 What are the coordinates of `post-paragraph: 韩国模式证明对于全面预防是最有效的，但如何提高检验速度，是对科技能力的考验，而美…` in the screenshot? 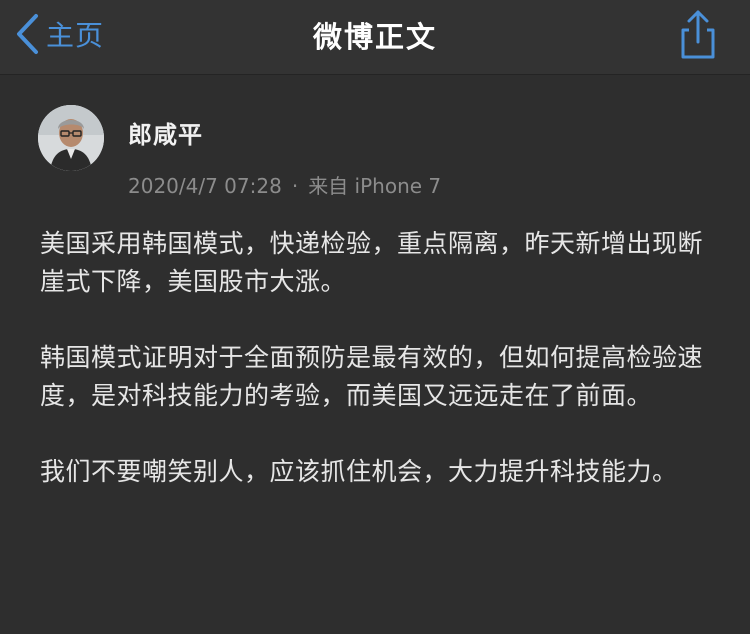 It's located at (372, 376).